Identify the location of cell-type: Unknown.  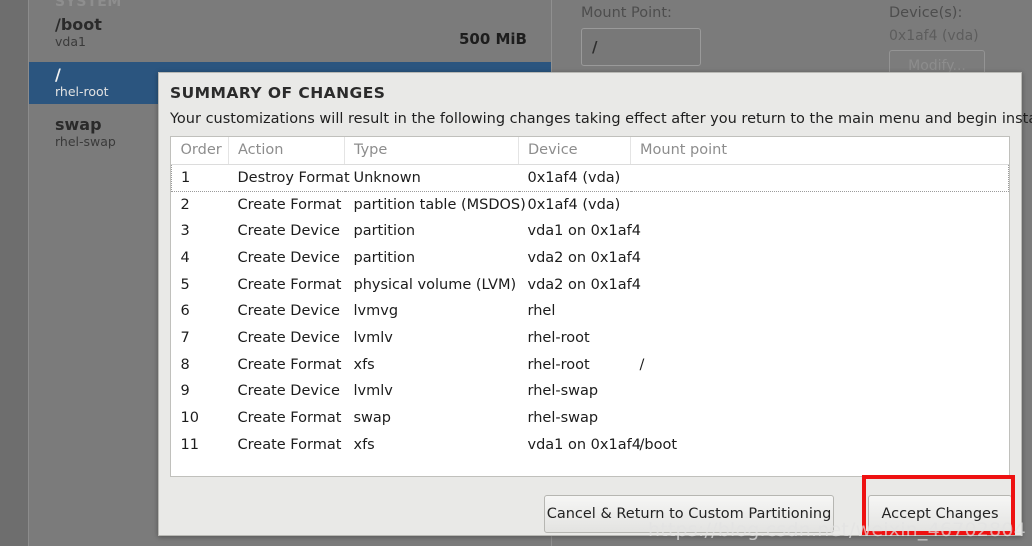
(431, 178).